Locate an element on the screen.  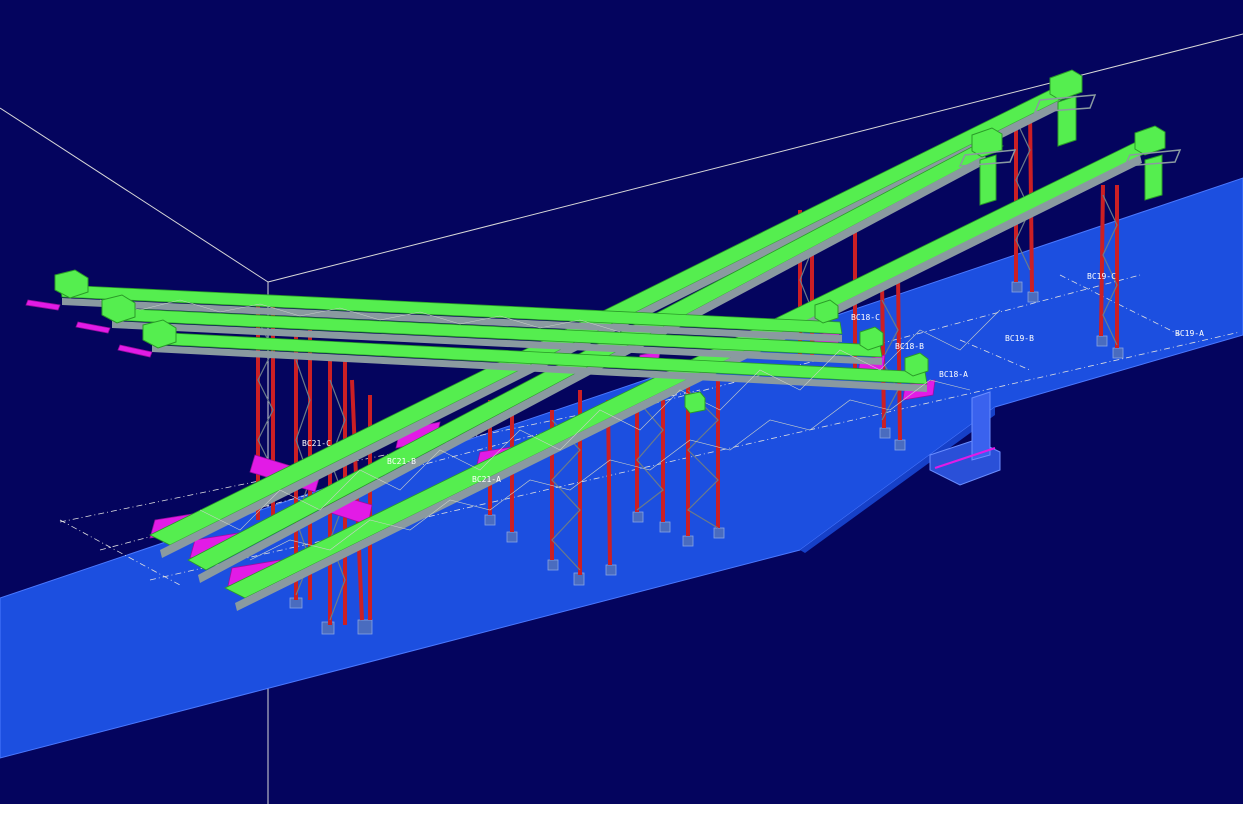
label-bc19-b: BC19-B is located at coordinates (1019, 338).